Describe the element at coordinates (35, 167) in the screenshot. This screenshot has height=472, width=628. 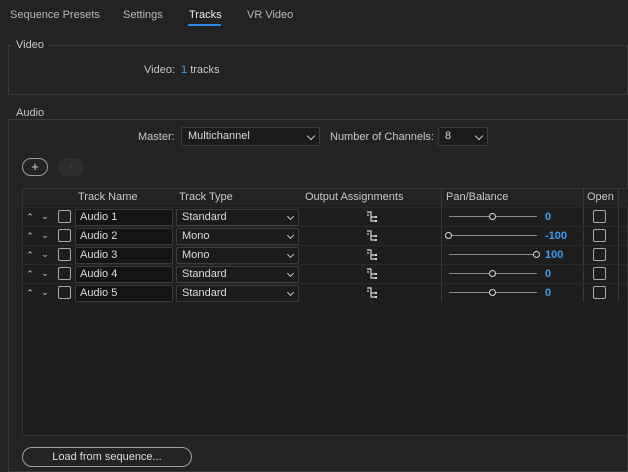
I see `add-track-button: +` at that location.